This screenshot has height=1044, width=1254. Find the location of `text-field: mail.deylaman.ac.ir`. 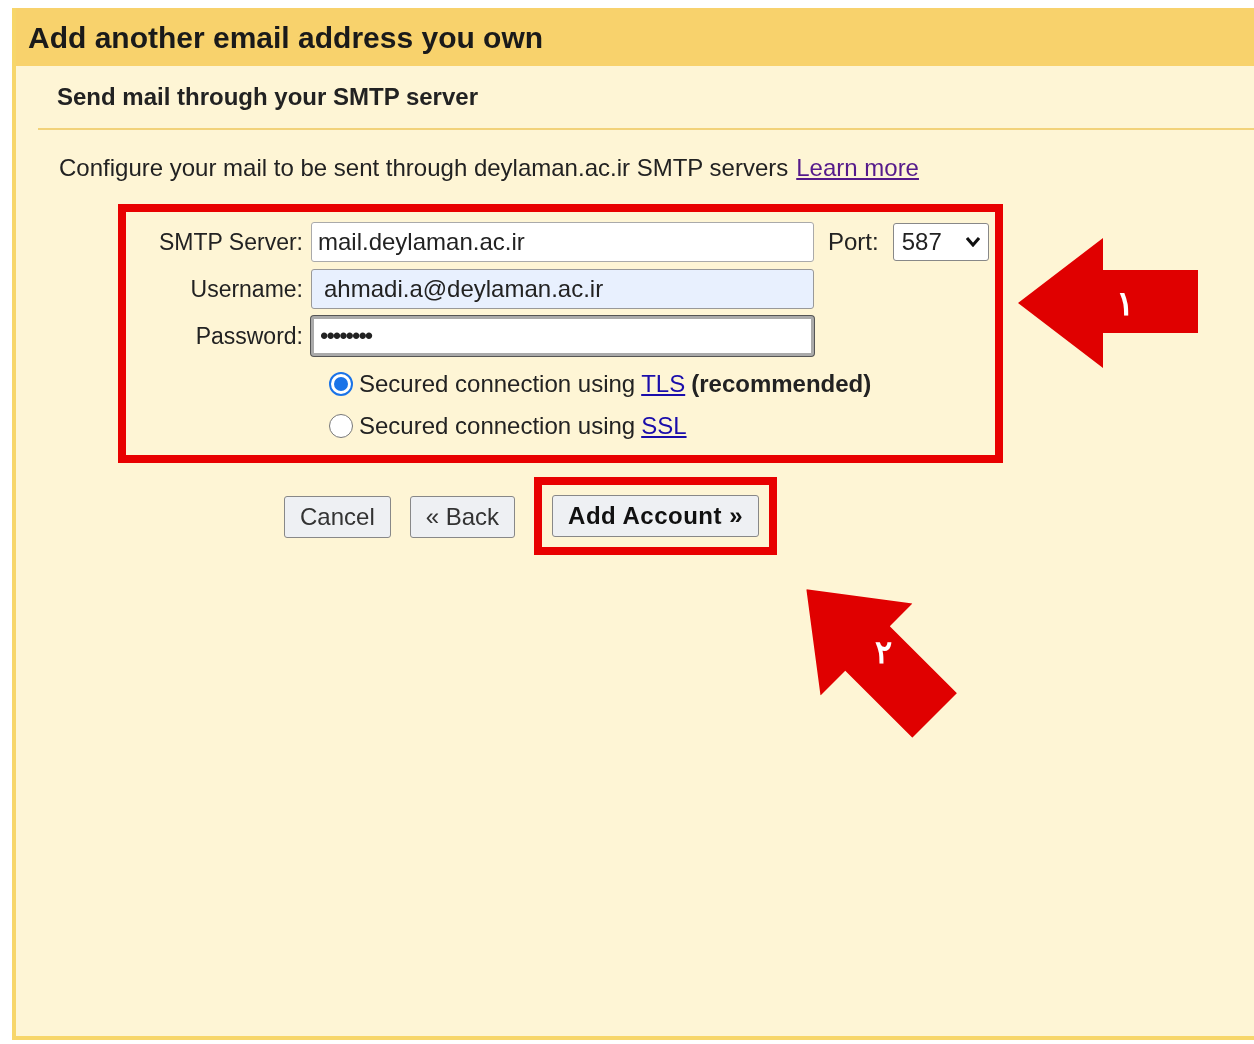

text-field: mail.deylaman.ac.ir is located at coordinates (562, 242).